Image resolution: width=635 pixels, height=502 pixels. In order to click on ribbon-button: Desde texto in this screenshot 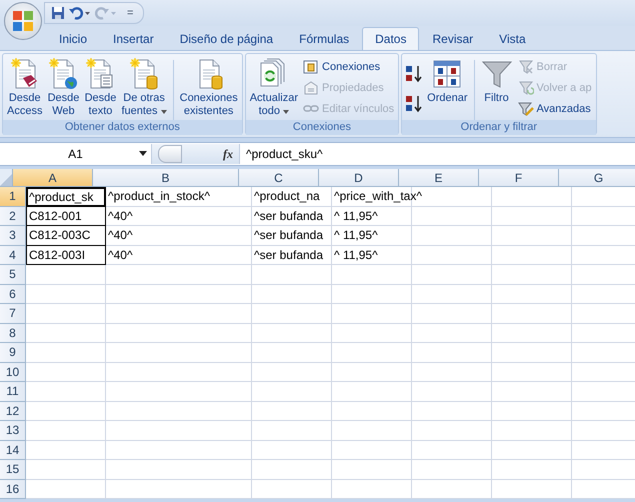, I will do `click(100, 88)`.